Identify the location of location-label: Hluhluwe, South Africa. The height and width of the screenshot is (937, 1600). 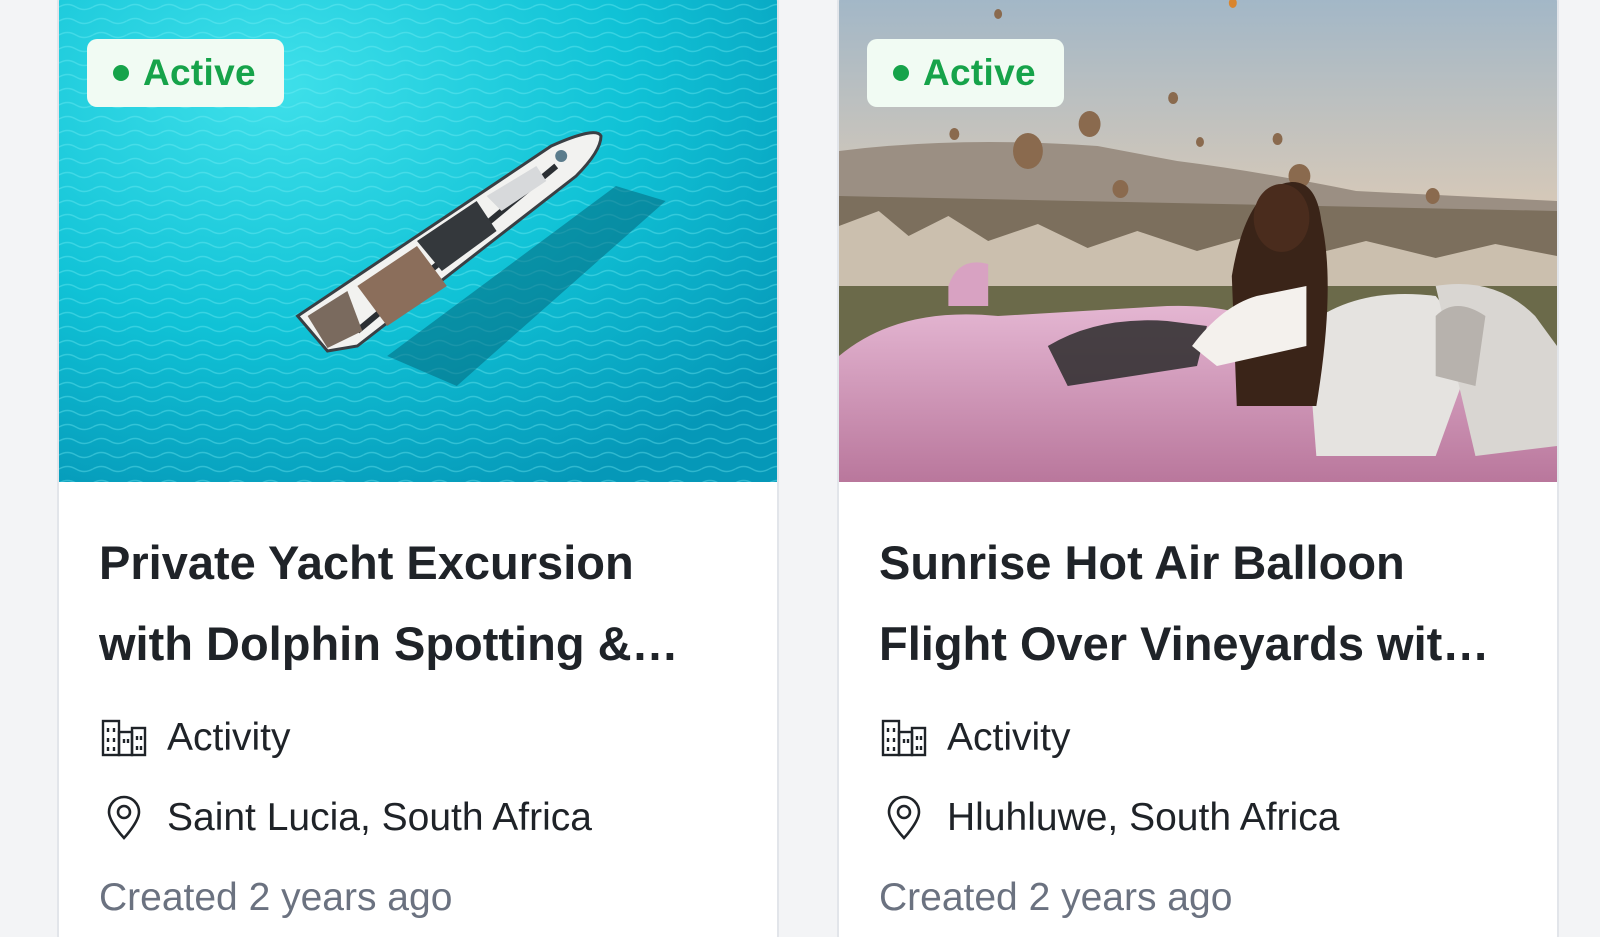
(1143, 817).